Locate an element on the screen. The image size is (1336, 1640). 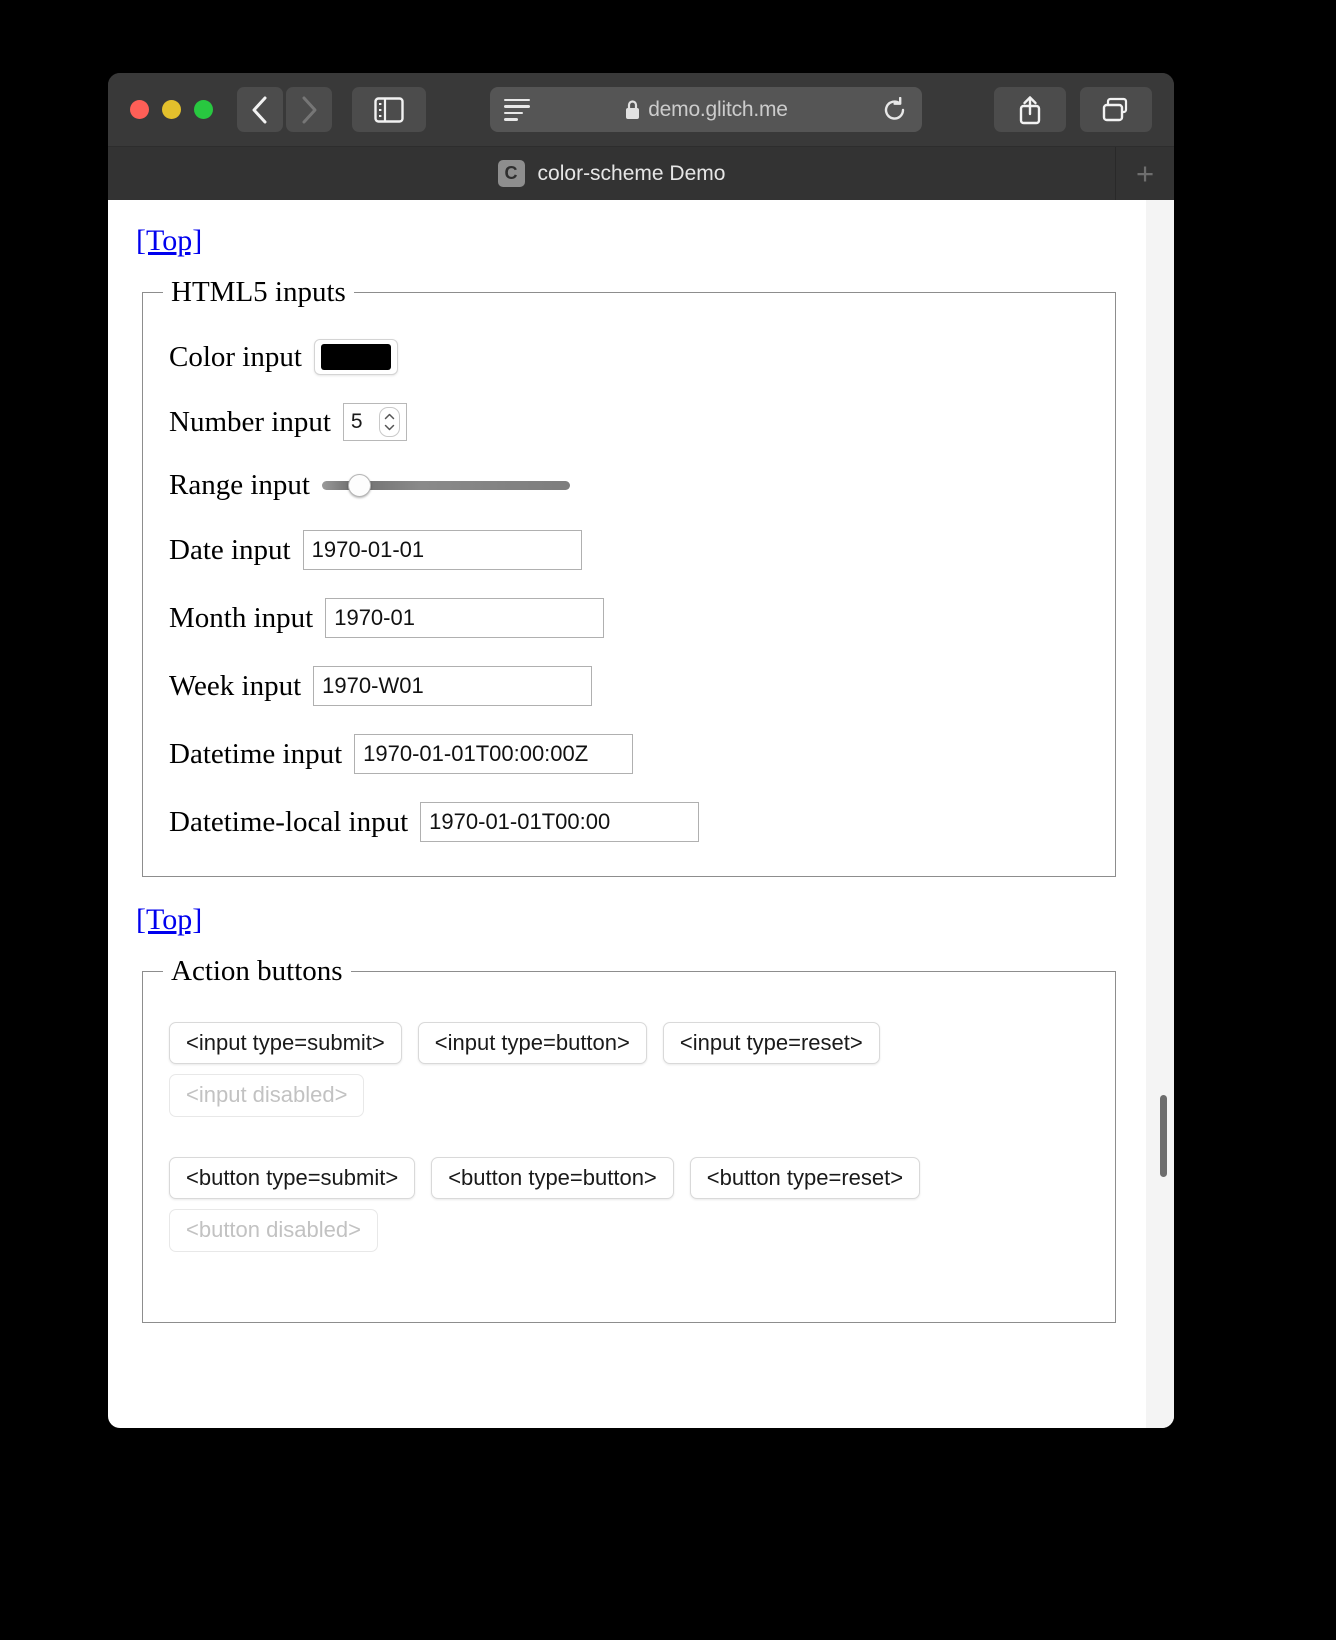
address-bar: demo.glitch.me is located at coordinates (706, 109).